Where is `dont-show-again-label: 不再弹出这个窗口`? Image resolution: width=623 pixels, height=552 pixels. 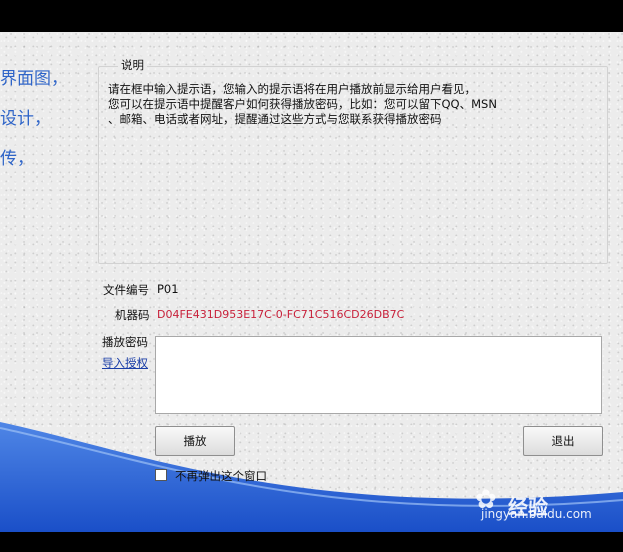
dont-show-again-label: 不再弹出这个窗口 is located at coordinates (221, 476).